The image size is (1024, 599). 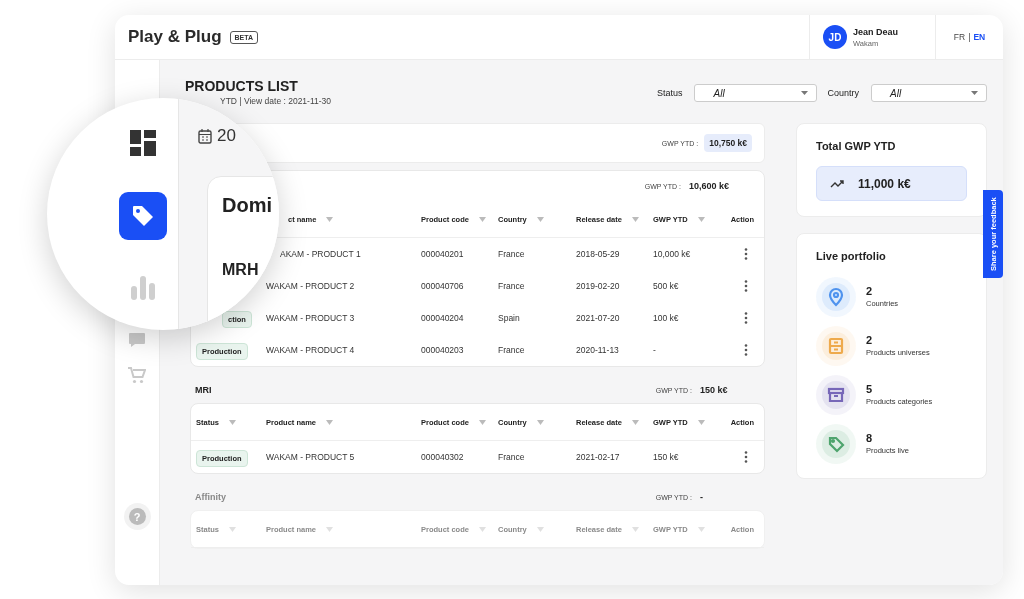 What do you see at coordinates (275, 101) in the screenshot?
I see `view-date: YTD | View date : 2021-11-30` at bounding box center [275, 101].